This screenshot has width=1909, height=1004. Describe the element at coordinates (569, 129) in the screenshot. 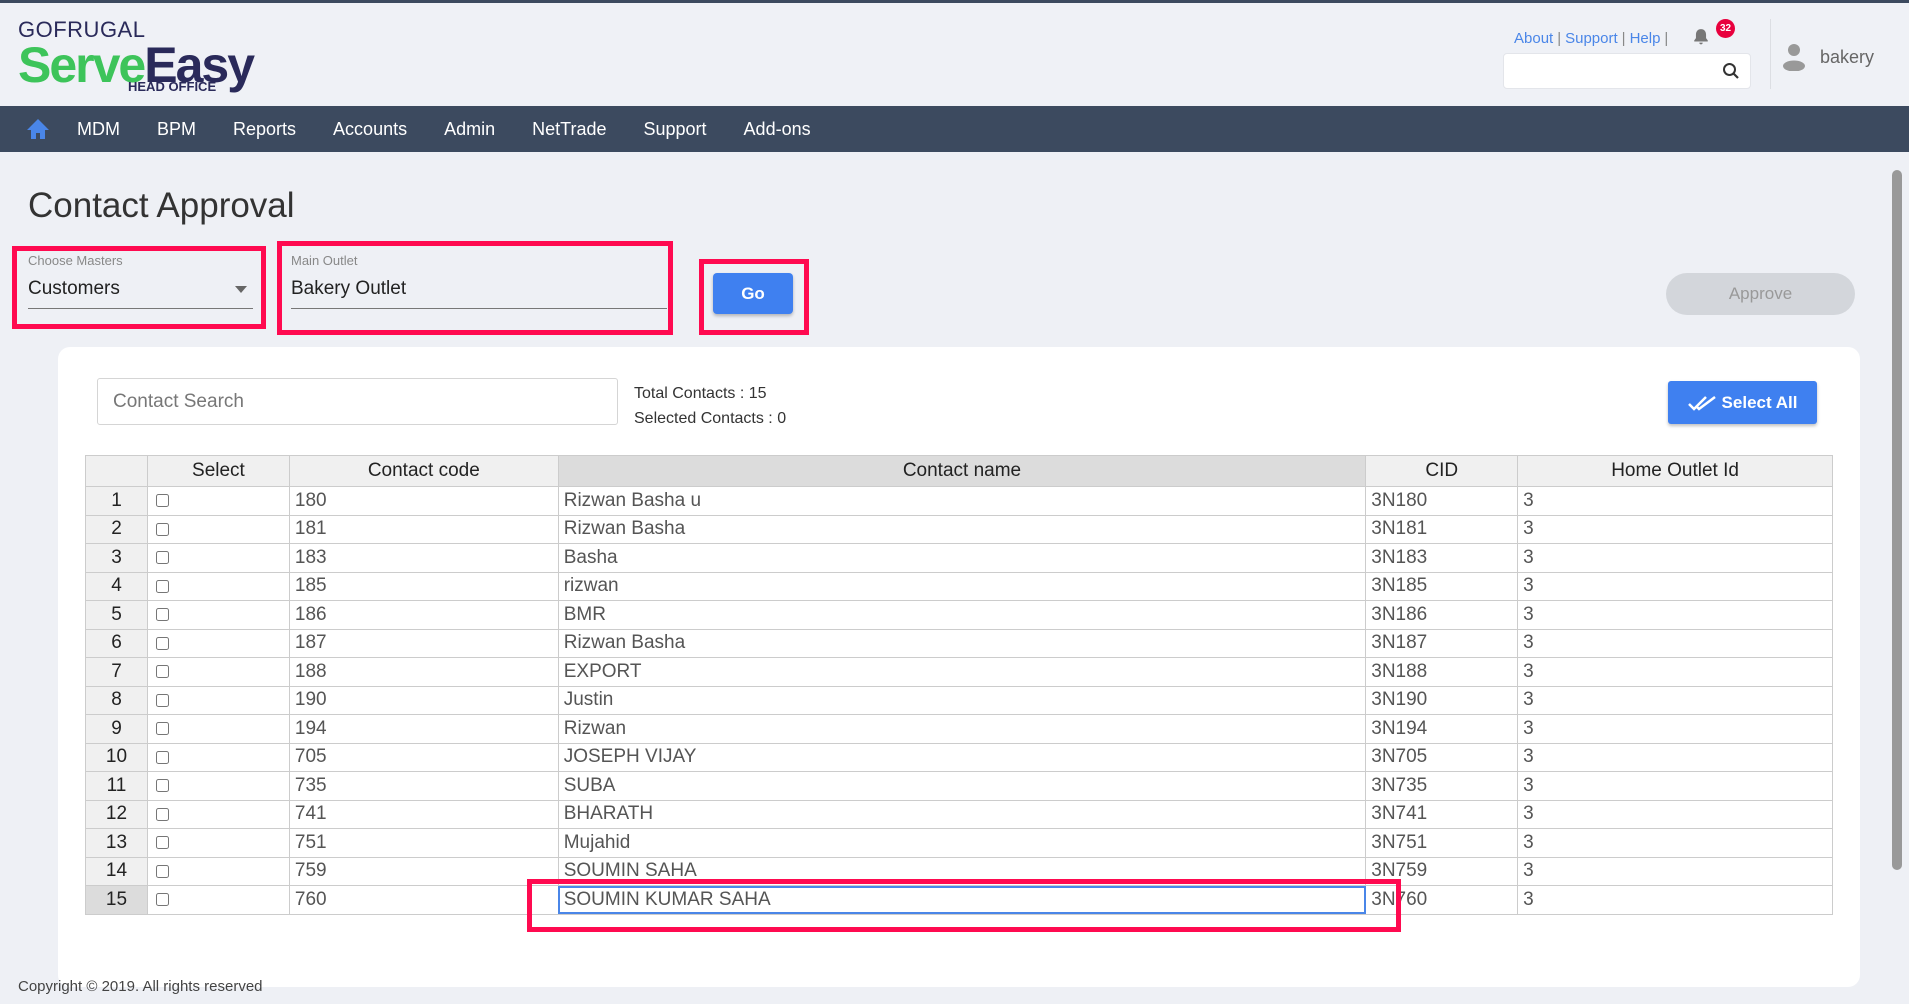

I see `nav-nettrade: NetTrade` at that location.